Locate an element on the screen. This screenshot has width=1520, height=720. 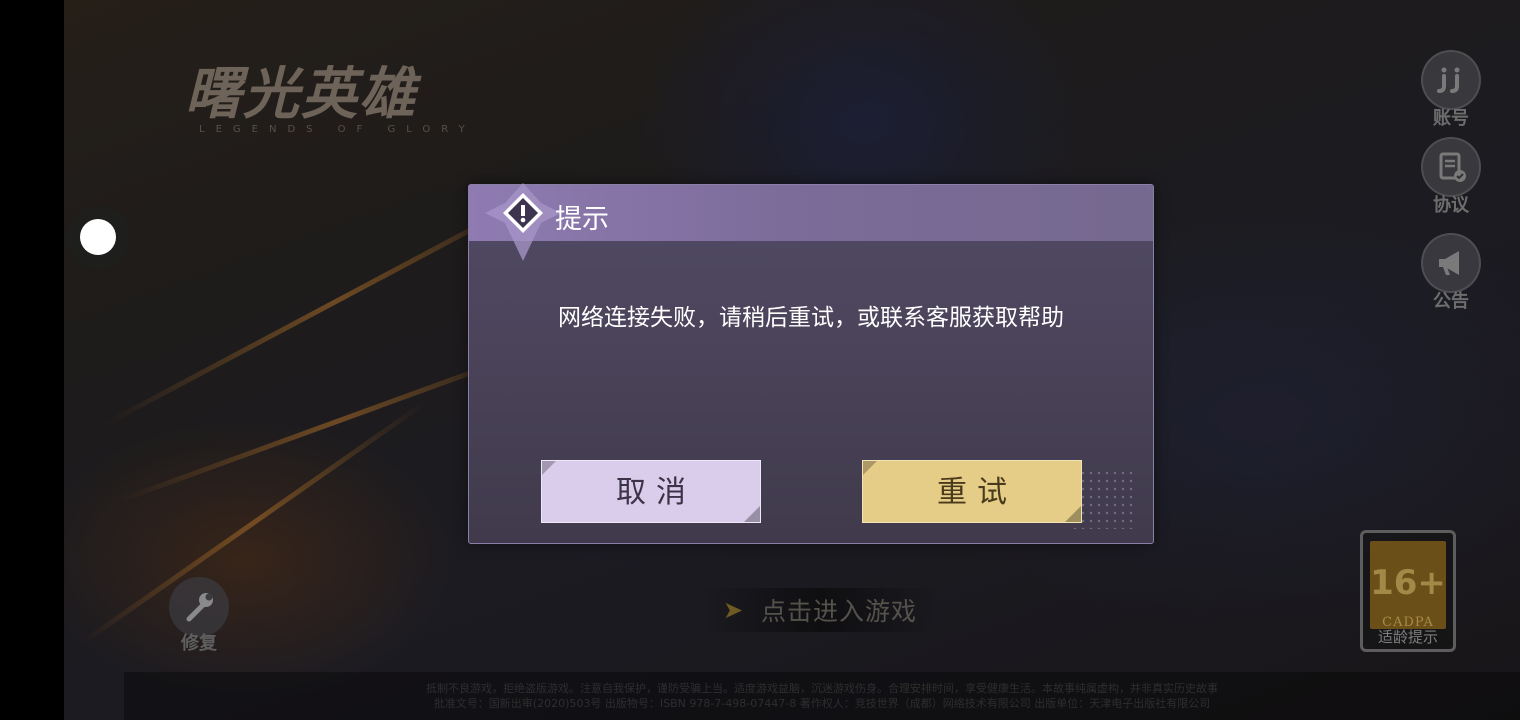
game-logo: 曙光英雄 LEGENDS OF GLORY is located at coordinates (350, 102).